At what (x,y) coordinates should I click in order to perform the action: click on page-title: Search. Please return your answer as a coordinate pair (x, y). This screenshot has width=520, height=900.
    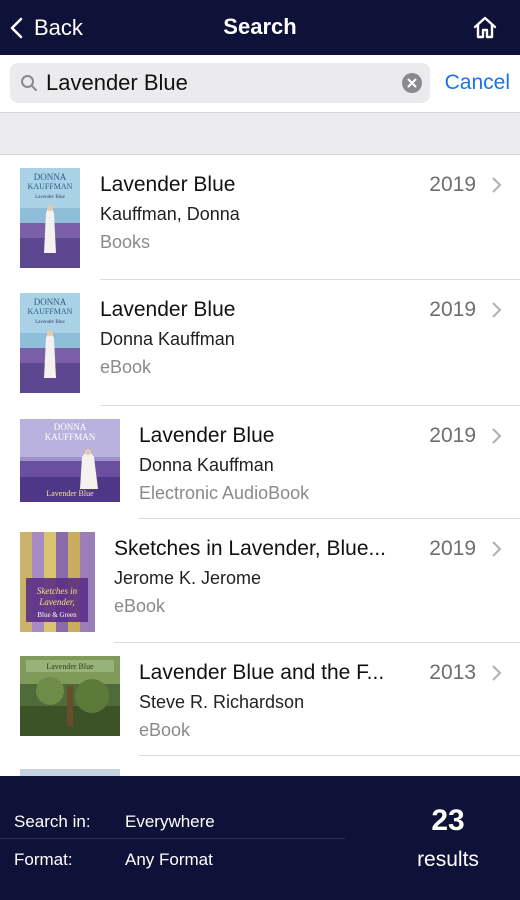
    Looking at the image, I should click on (260, 26).